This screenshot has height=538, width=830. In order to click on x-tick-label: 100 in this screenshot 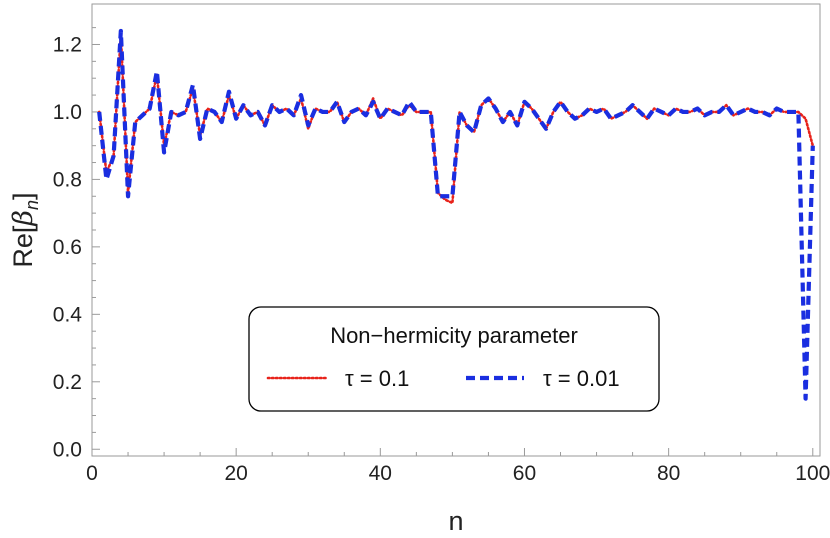, I will do `click(812, 473)`.